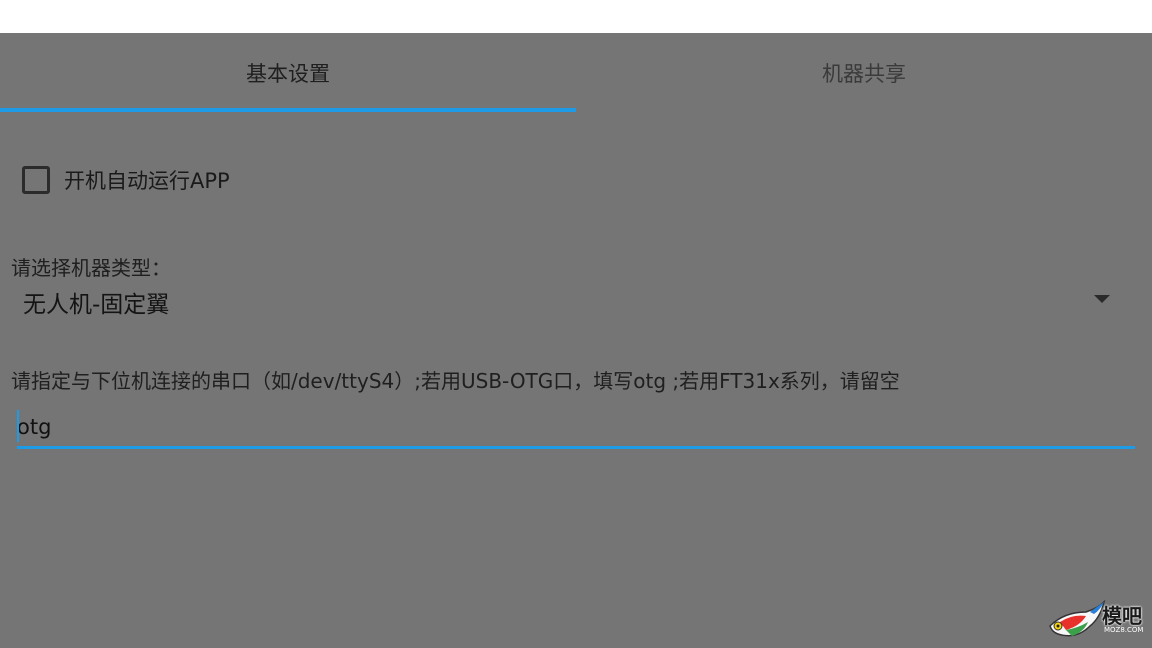 This screenshot has height=648, width=1152. Describe the element at coordinates (571, 301) in the screenshot. I see `machine-type-select: 无人机-固定翼` at that location.